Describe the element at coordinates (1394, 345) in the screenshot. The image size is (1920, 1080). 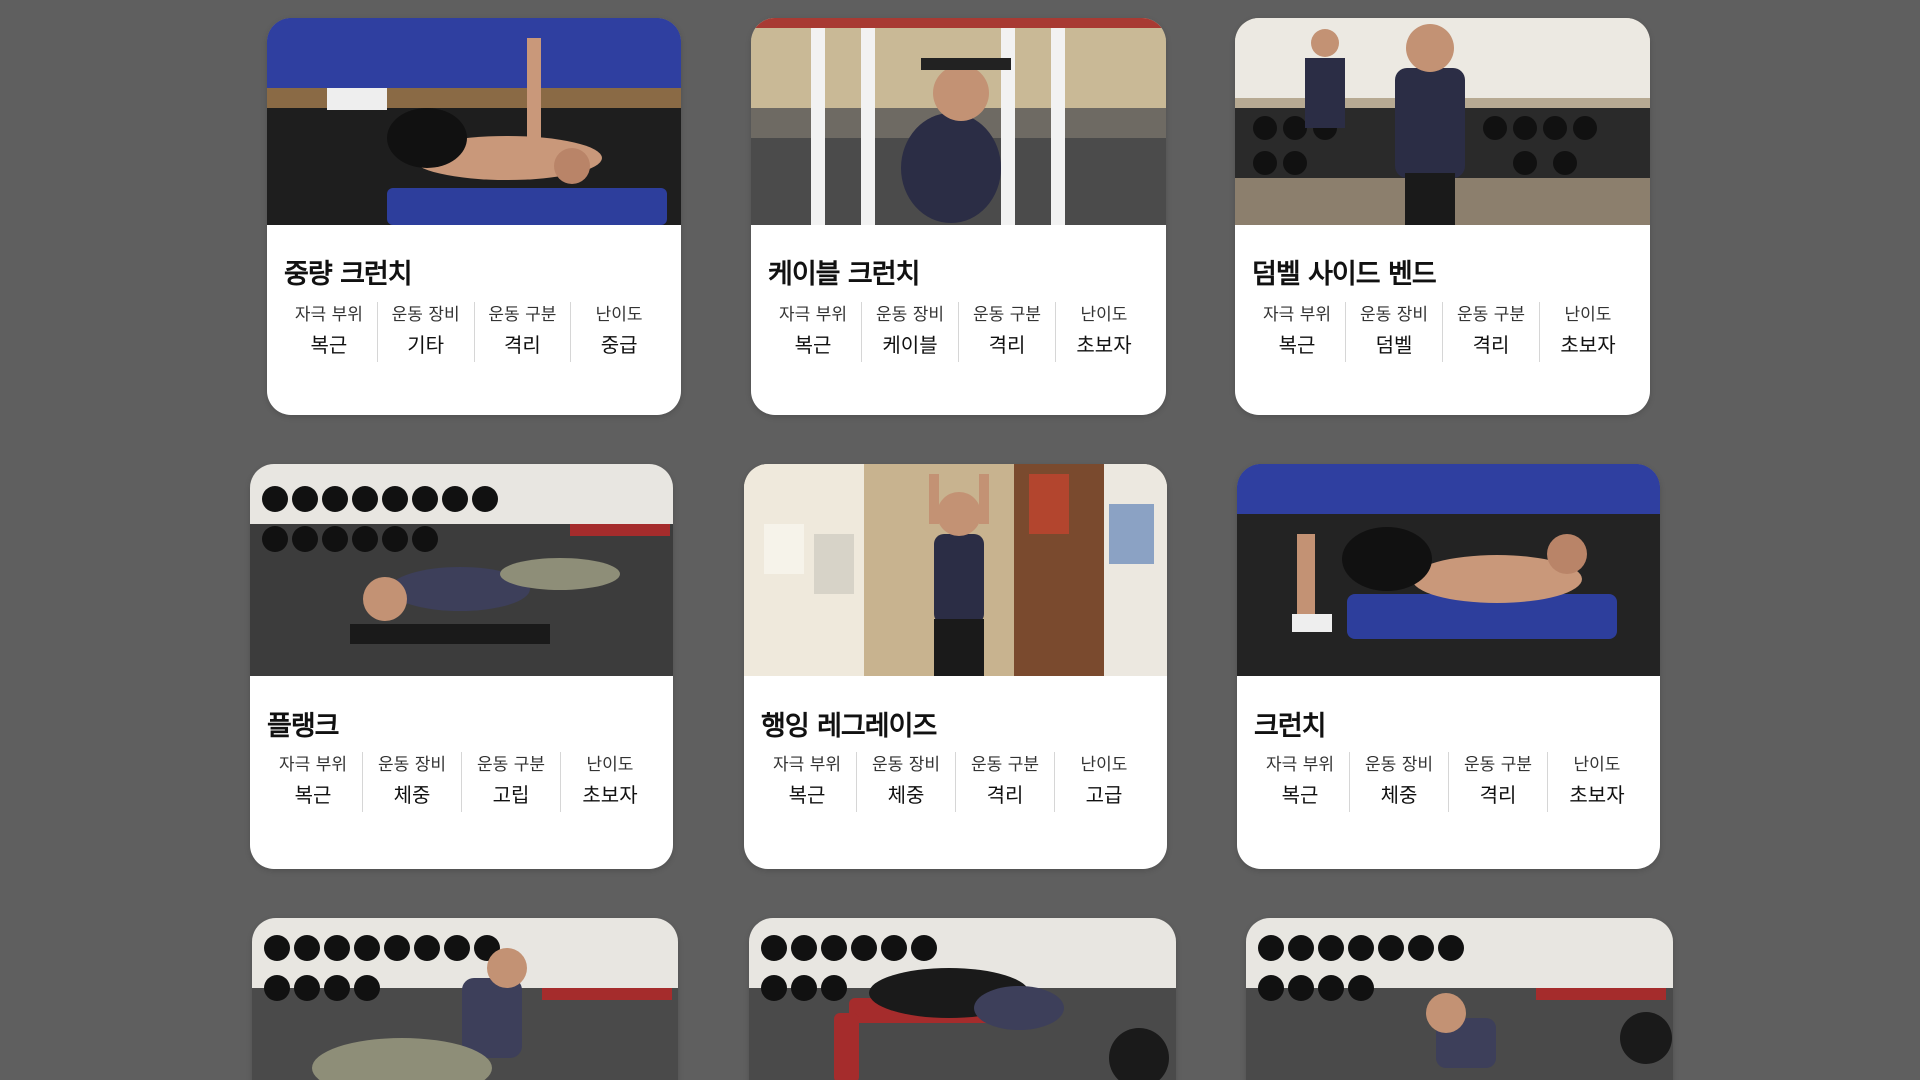
I see `stat-value: 덤벨` at that location.